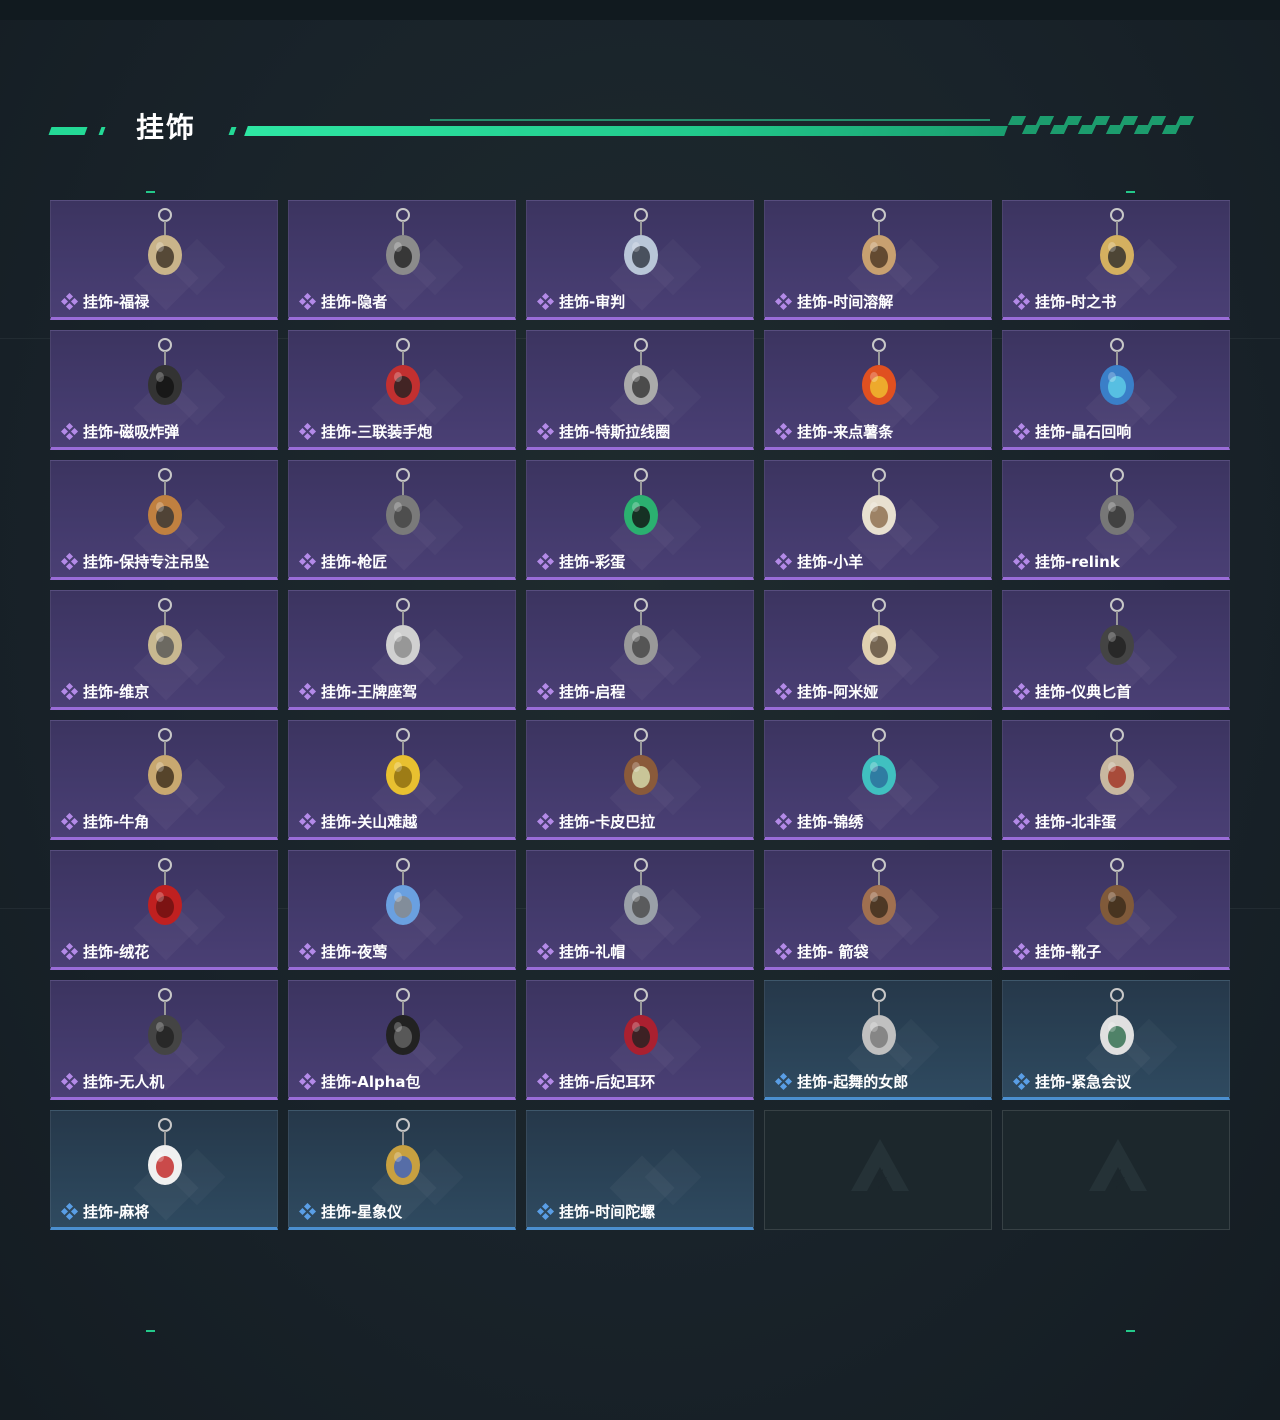 Image resolution: width=1280 pixels, height=1420 pixels. What do you see at coordinates (878, 650) in the screenshot?
I see `charm-card: 挂饰-阿米娅` at bounding box center [878, 650].